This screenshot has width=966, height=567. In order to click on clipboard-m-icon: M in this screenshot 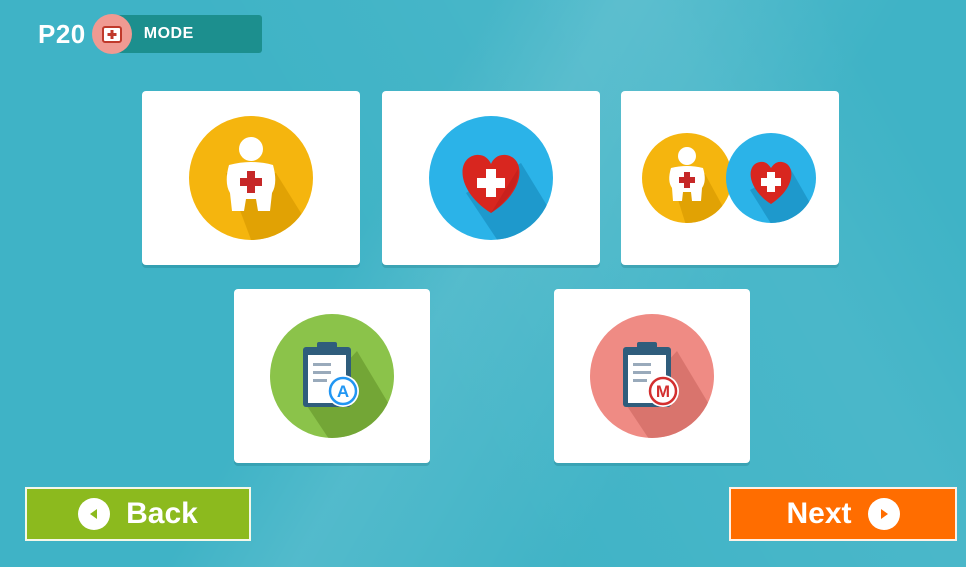, I will do `click(652, 376)`.